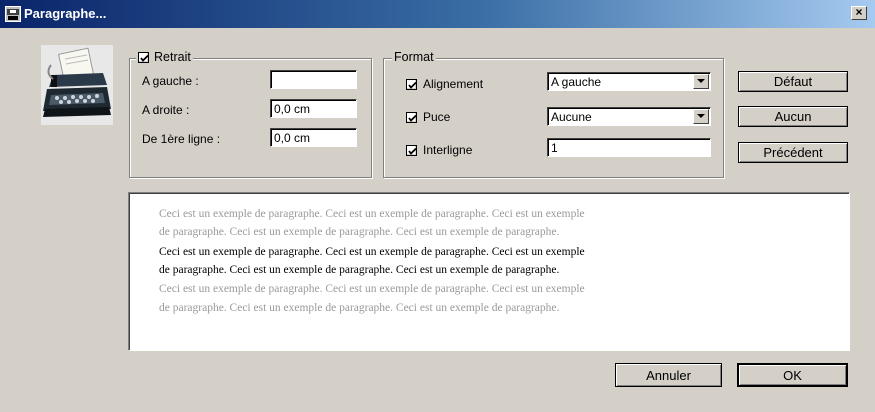 The height and width of the screenshot is (412, 875). What do you see at coordinates (793, 116) in the screenshot?
I see `none-button: Aucun` at bounding box center [793, 116].